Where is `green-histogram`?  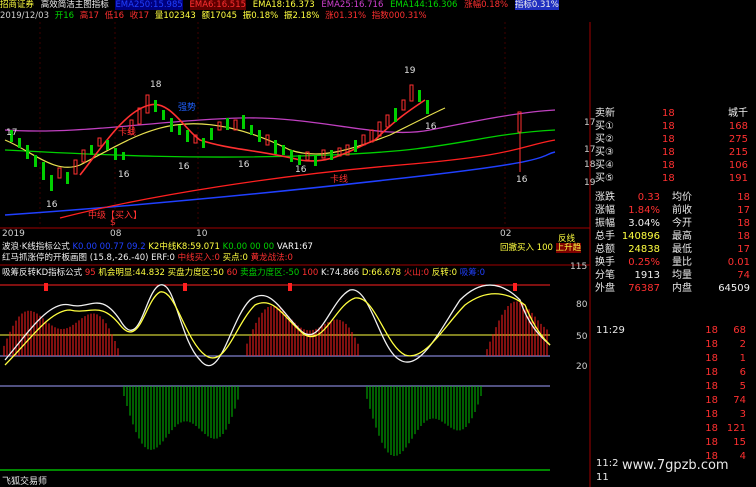 green-histogram is located at coordinates (302, 421).